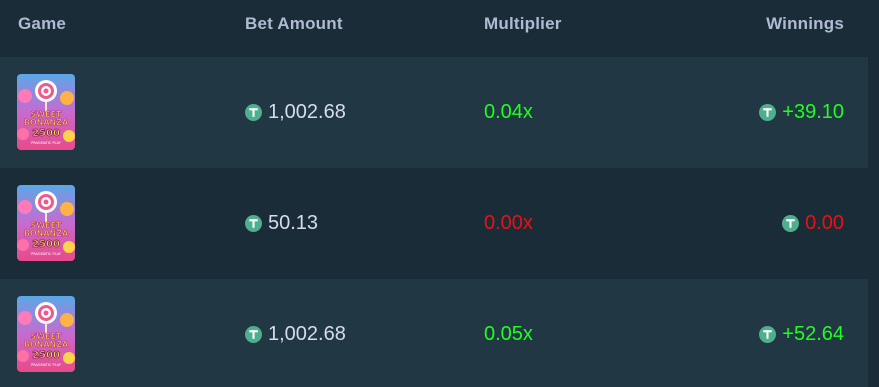 The height and width of the screenshot is (387, 879). Describe the element at coordinates (439, 25) in the screenshot. I see `table-header: Game Bet Amount Multiplier Winnings` at that location.